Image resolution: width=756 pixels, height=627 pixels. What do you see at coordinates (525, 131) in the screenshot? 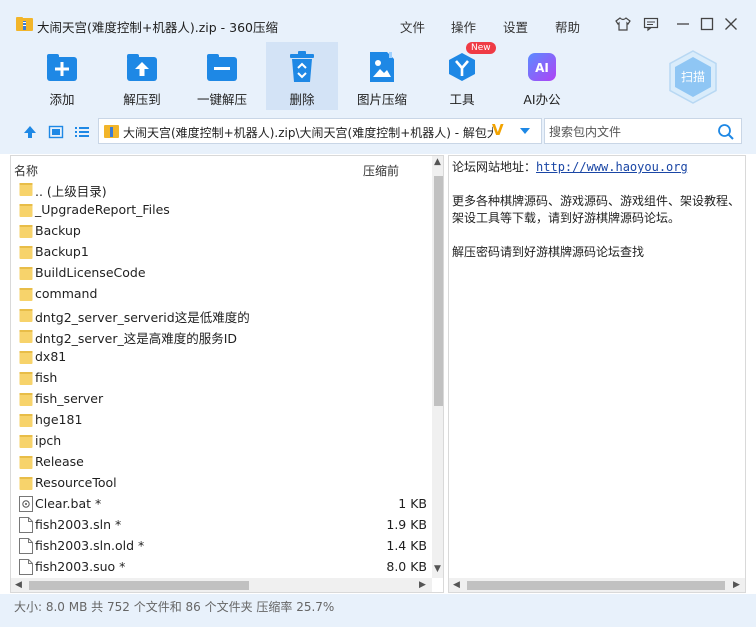
I see `chevron-down-icon` at bounding box center [525, 131].